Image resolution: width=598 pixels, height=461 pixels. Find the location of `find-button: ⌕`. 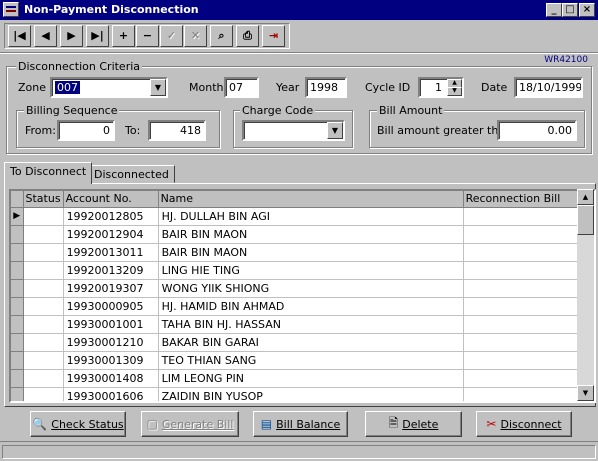

find-button: ⌕ is located at coordinates (221, 36).